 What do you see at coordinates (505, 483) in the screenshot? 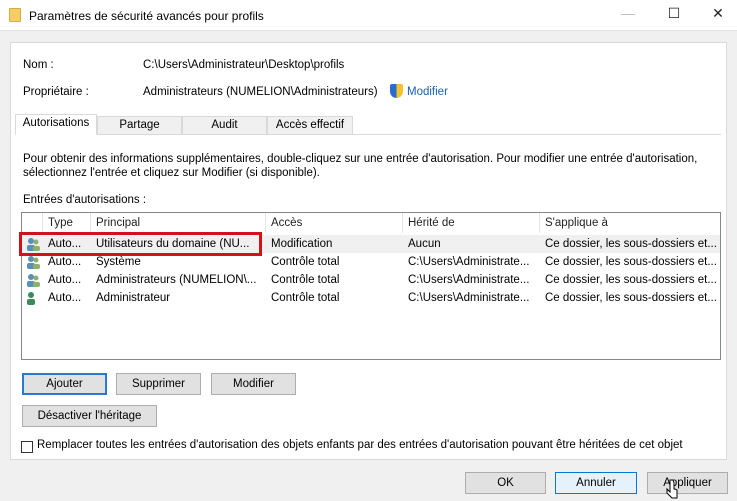
I see `ok-button: OK` at bounding box center [505, 483].